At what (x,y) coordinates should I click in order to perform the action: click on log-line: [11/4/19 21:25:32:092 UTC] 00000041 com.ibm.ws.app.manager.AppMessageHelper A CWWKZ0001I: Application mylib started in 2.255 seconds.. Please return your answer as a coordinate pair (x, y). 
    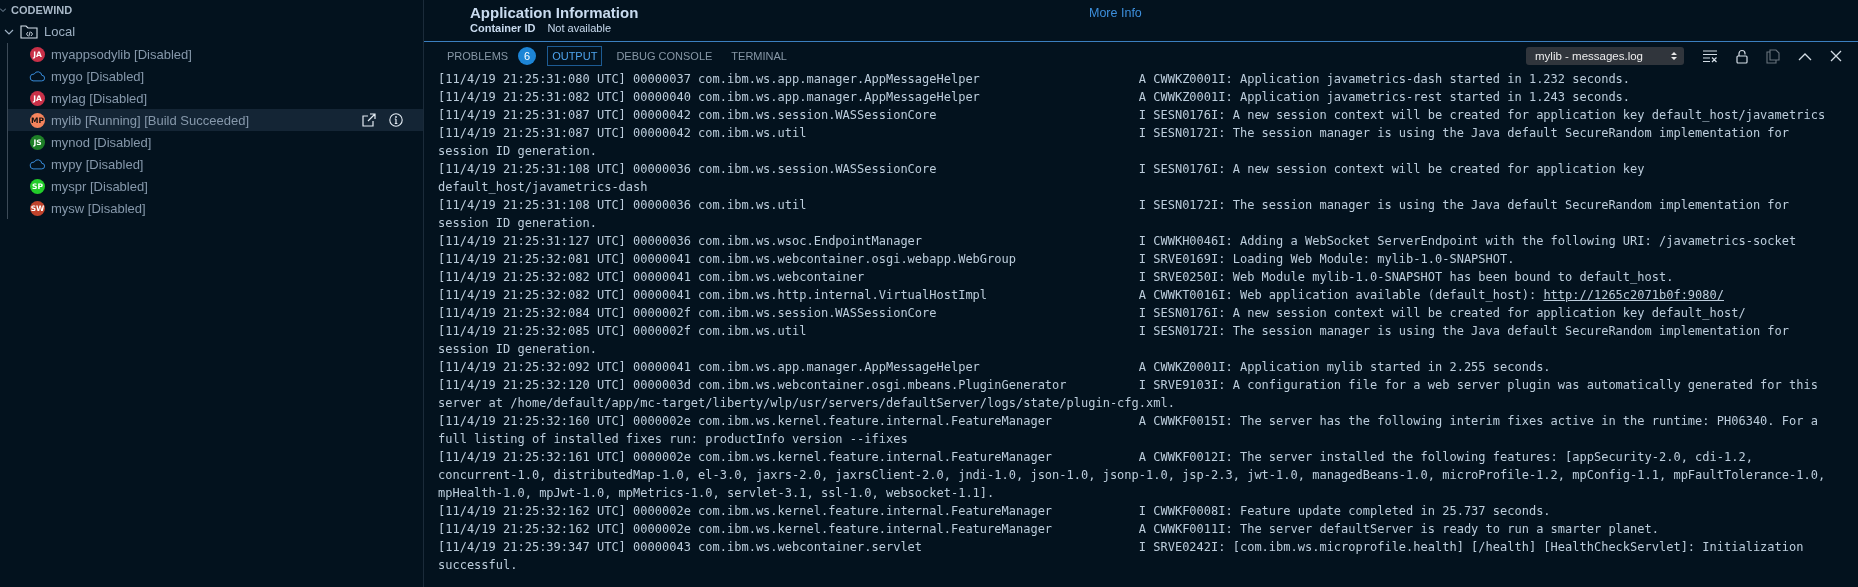
    Looking at the image, I should click on (995, 367).